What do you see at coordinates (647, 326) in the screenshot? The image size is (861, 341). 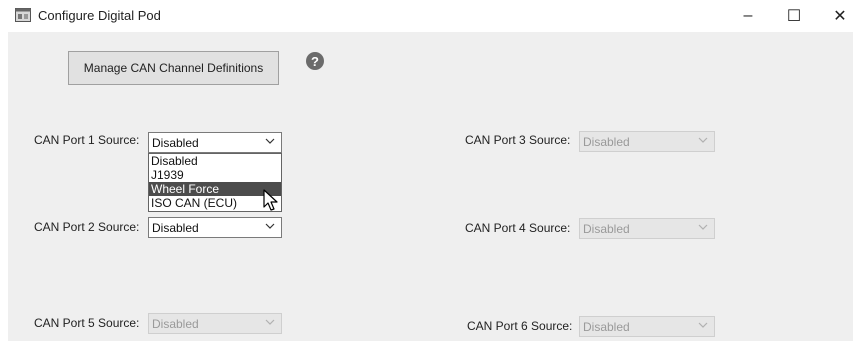 I see `can-port-6-select: Disabled` at bounding box center [647, 326].